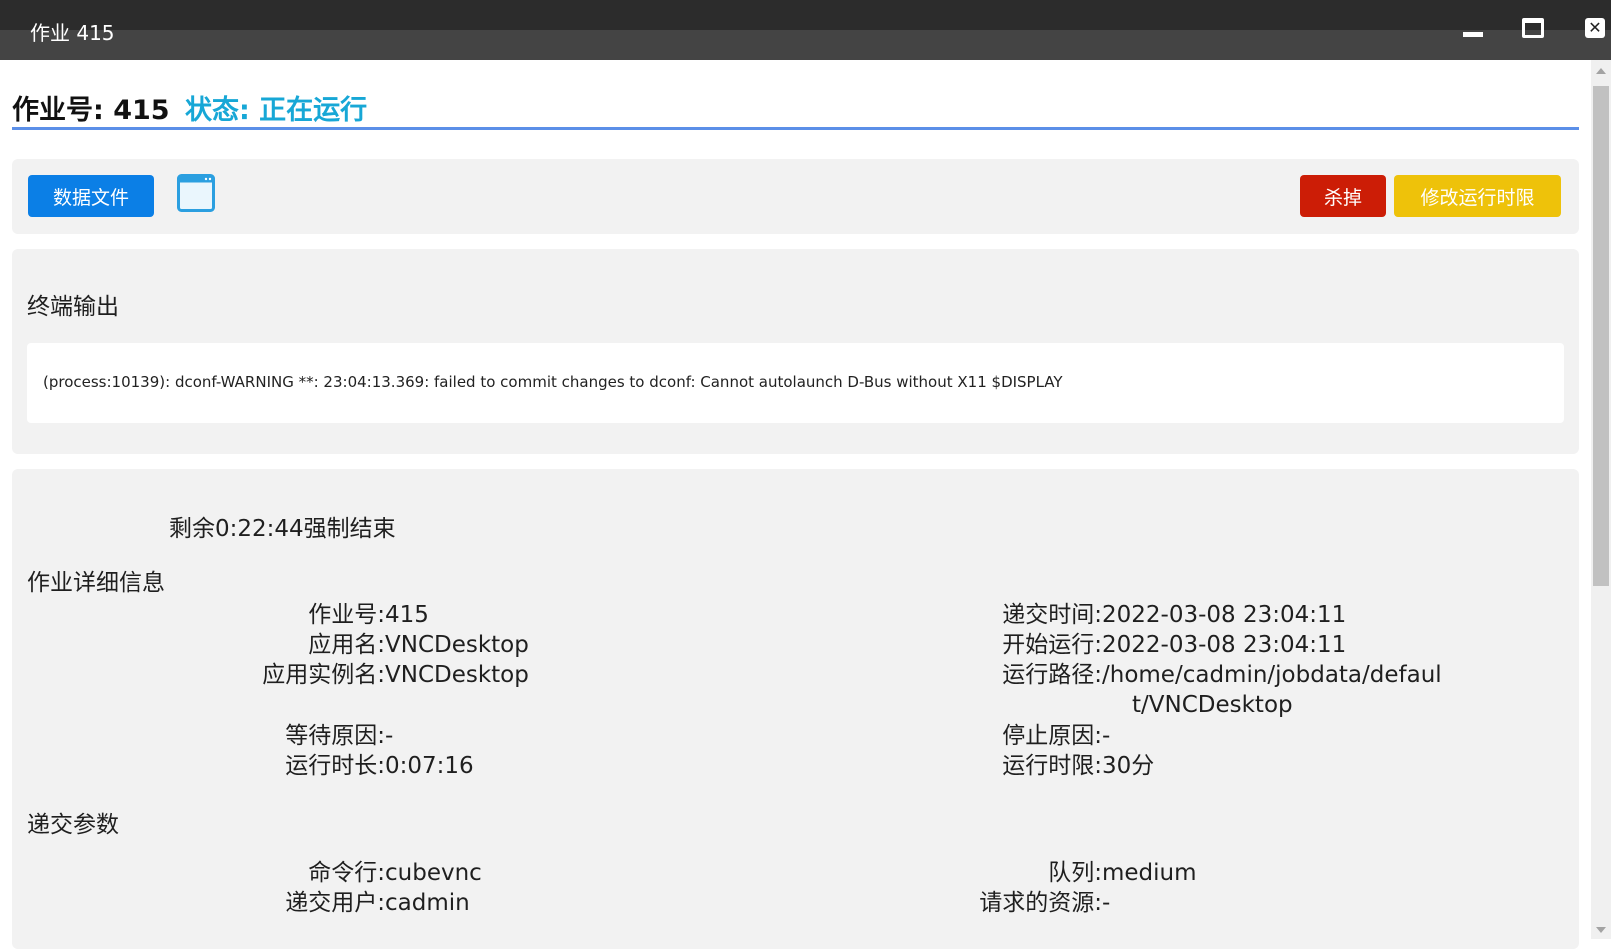 The image size is (1611, 949). I want to click on detail-row-time-limit: 运行时限:30分, so click(1078, 766).